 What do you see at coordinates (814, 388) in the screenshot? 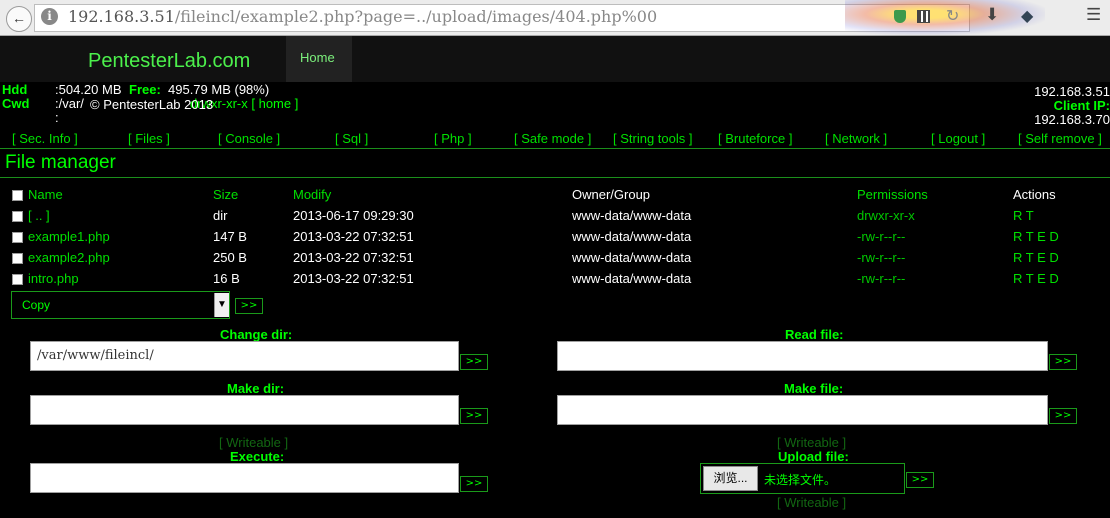
I see `make-file-label: Make file:` at bounding box center [814, 388].